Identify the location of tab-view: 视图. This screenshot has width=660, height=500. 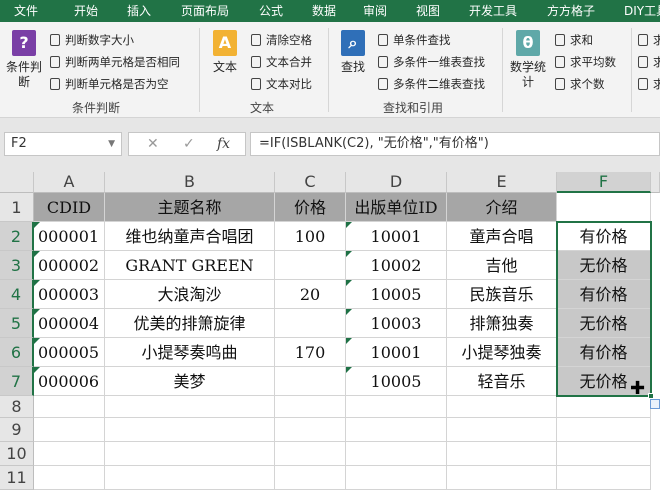
(428, 11).